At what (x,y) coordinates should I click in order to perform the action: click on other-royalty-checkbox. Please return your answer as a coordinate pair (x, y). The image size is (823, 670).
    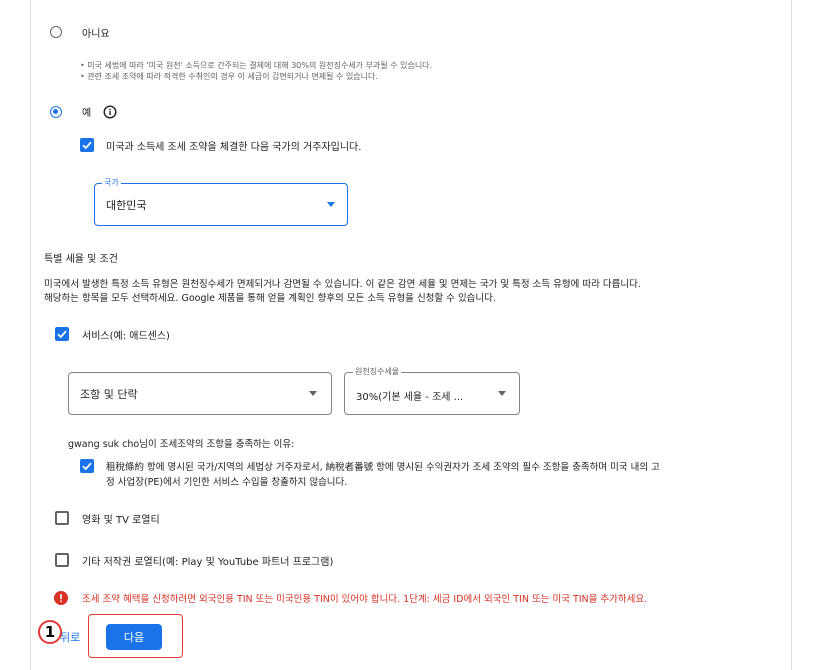
    Looking at the image, I should click on (62, 560).